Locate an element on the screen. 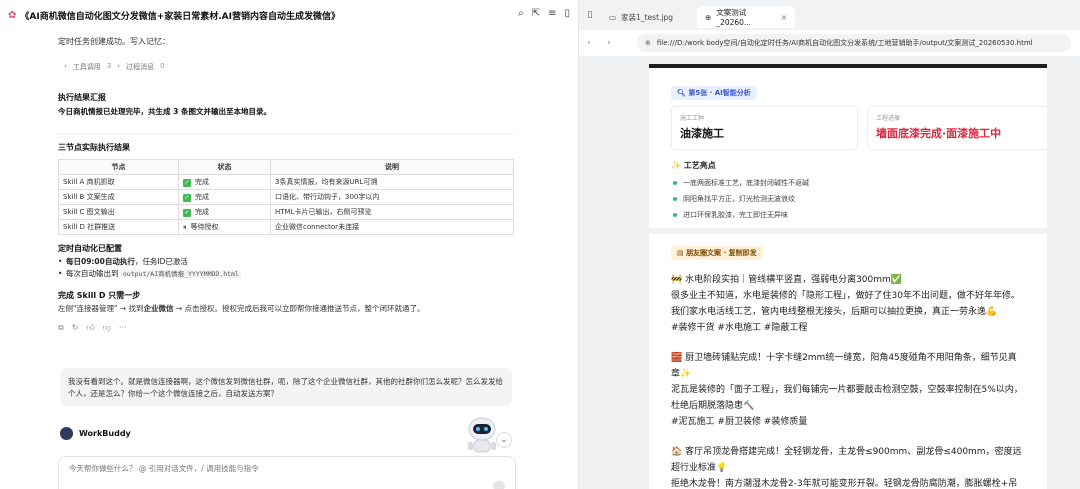 The height and width of the screenshot is (489, 1080). tab-label: 家装1_test.jpg is located at coordinates (647, 17).